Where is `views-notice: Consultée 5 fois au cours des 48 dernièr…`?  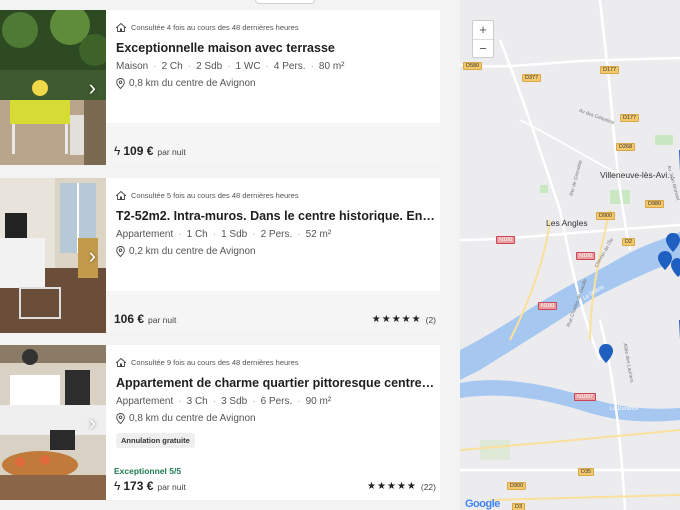
views-notice: Consultée 5 fois au cours des 48 dernièr… is located at coordinates (276, 195).